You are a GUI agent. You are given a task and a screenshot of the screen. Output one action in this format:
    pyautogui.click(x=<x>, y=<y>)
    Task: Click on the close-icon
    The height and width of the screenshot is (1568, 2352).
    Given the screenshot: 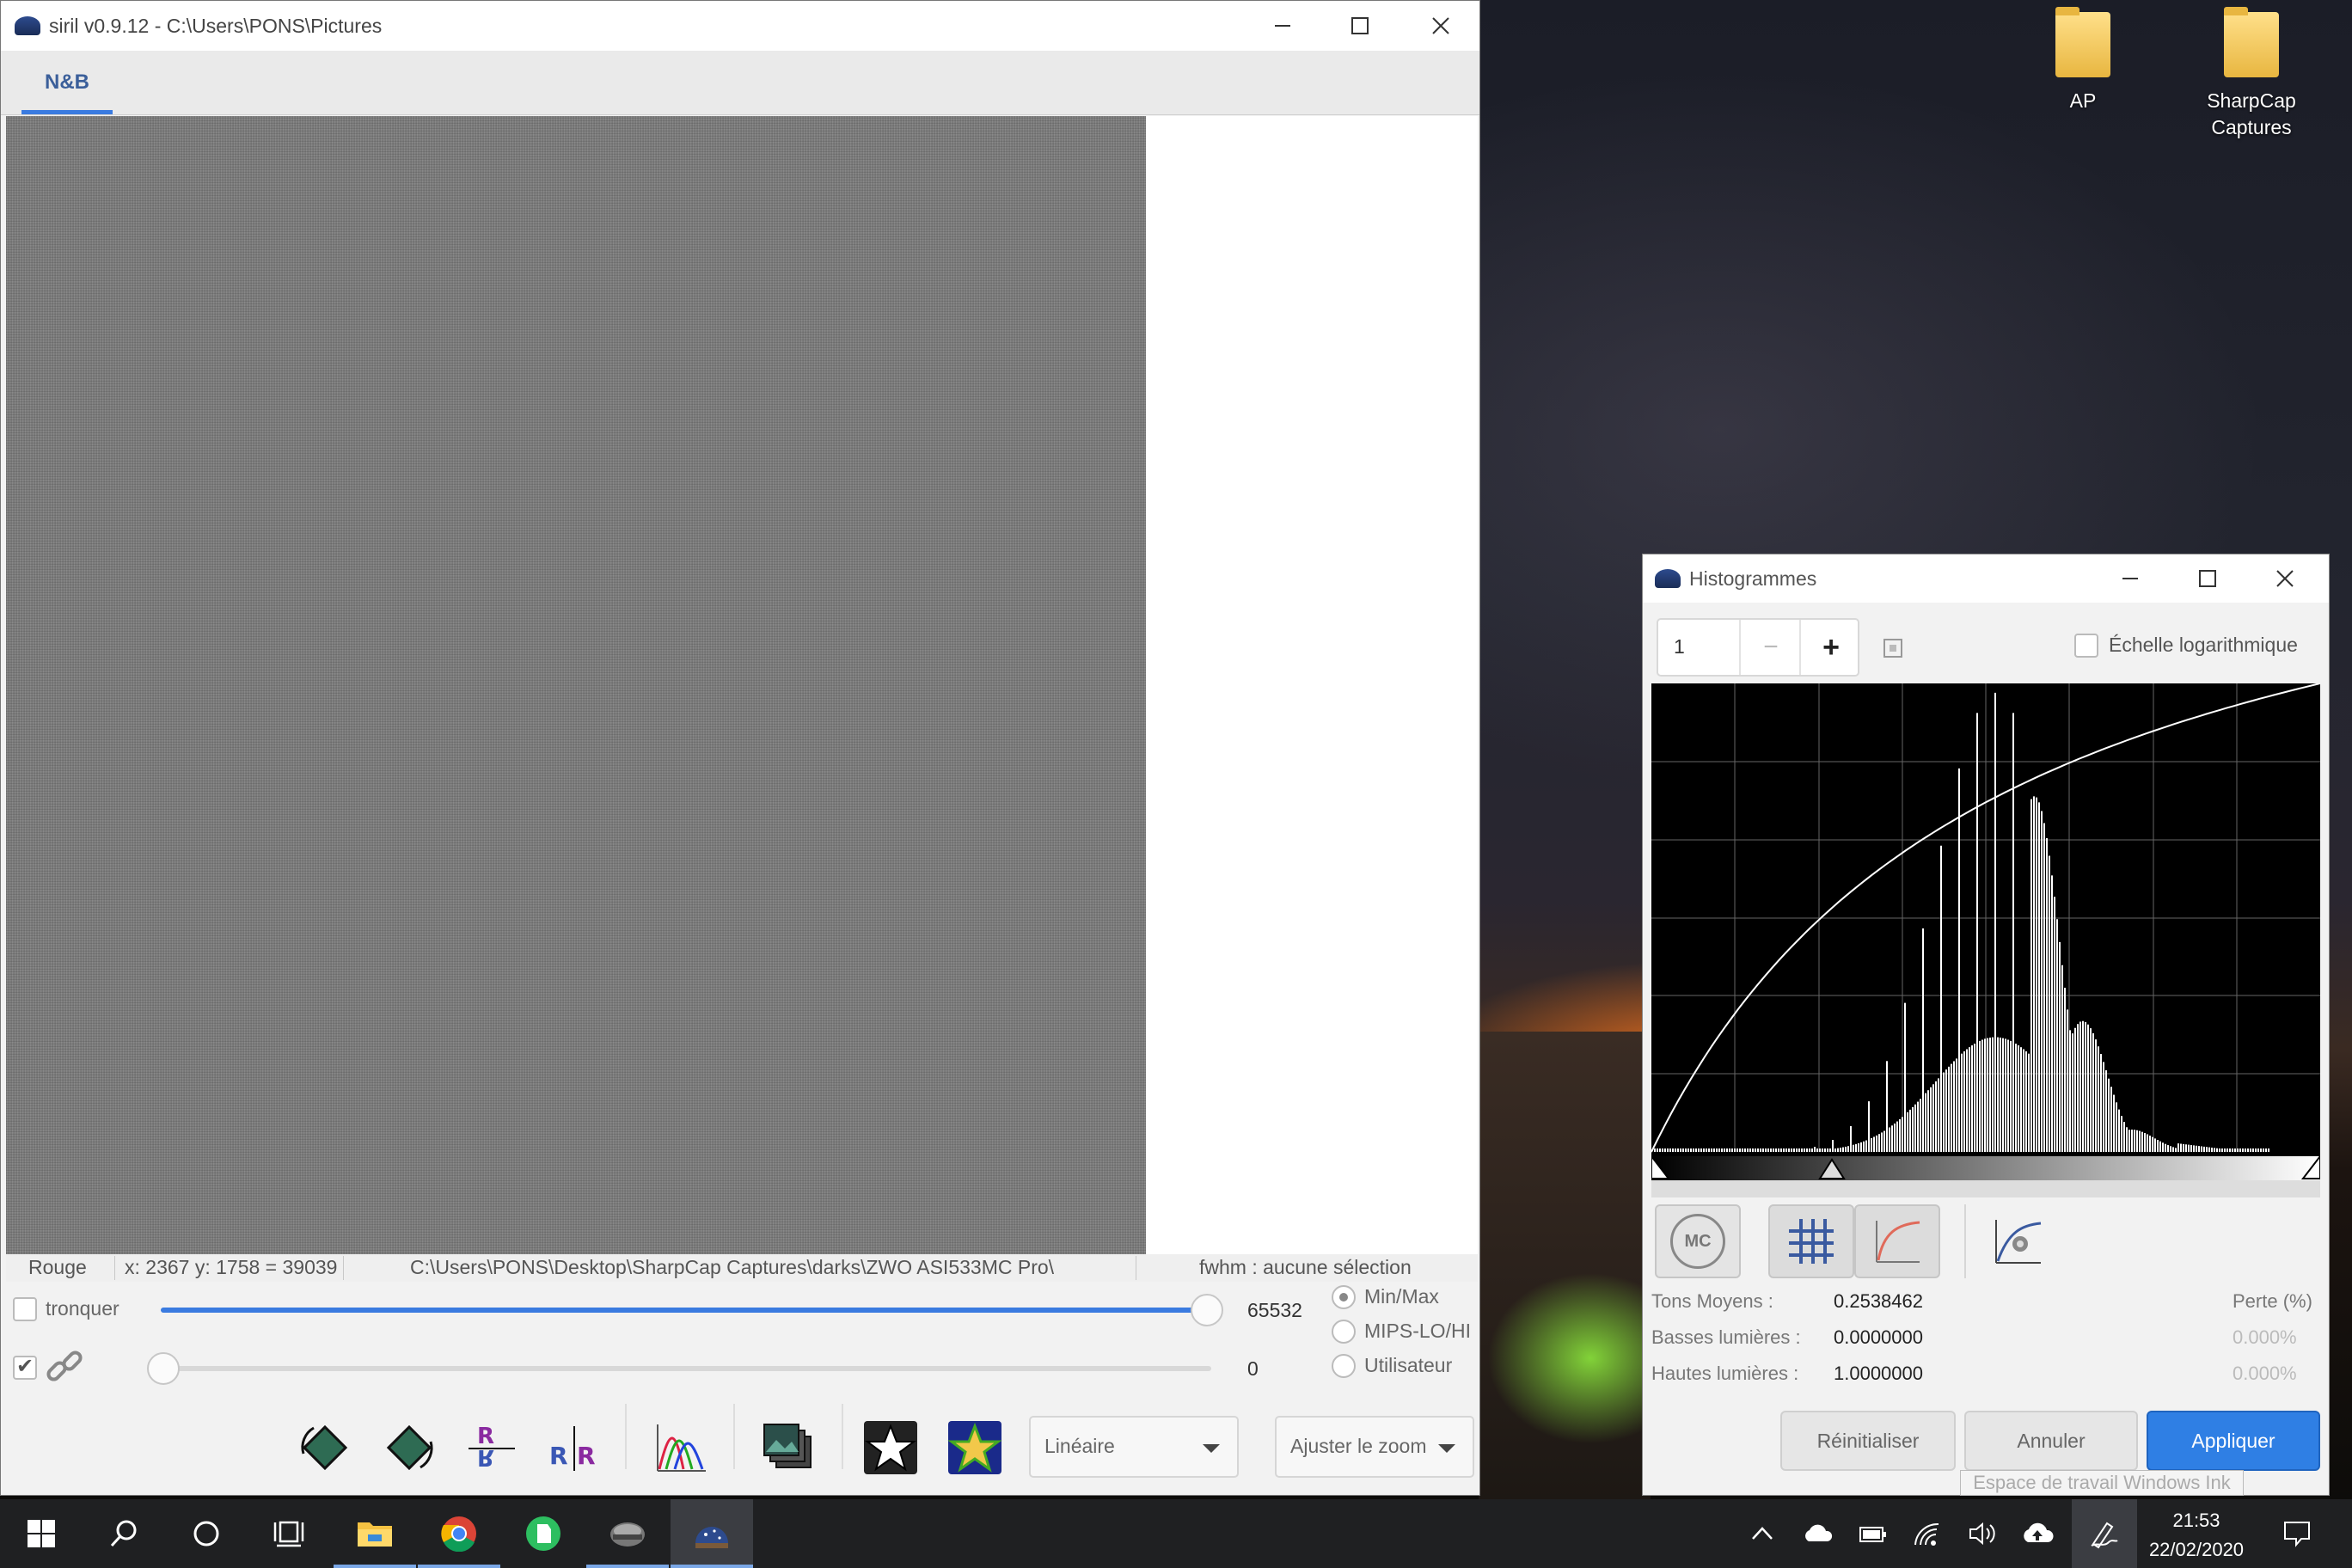 What is the action you would take?
    pyautogui.click(x=2285, y=578)
    